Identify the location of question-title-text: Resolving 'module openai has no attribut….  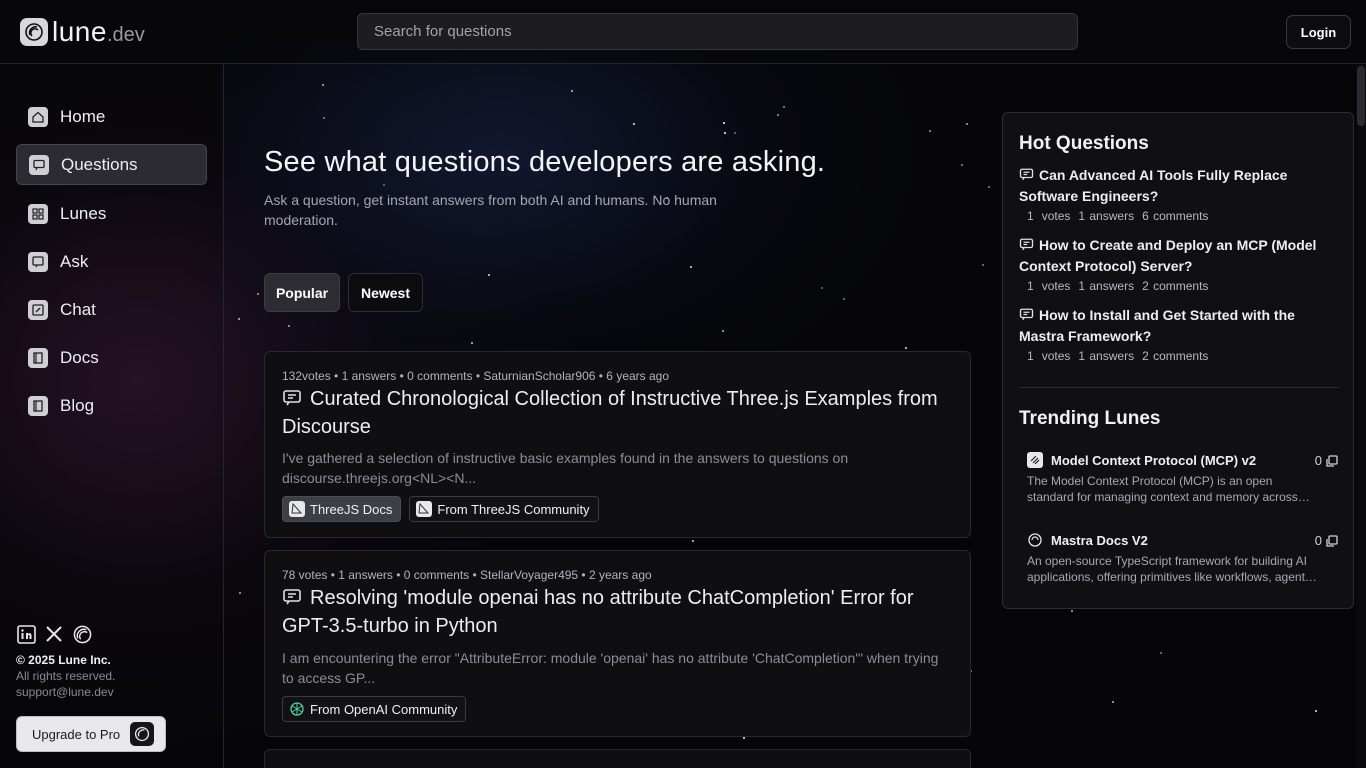
(598, 612).